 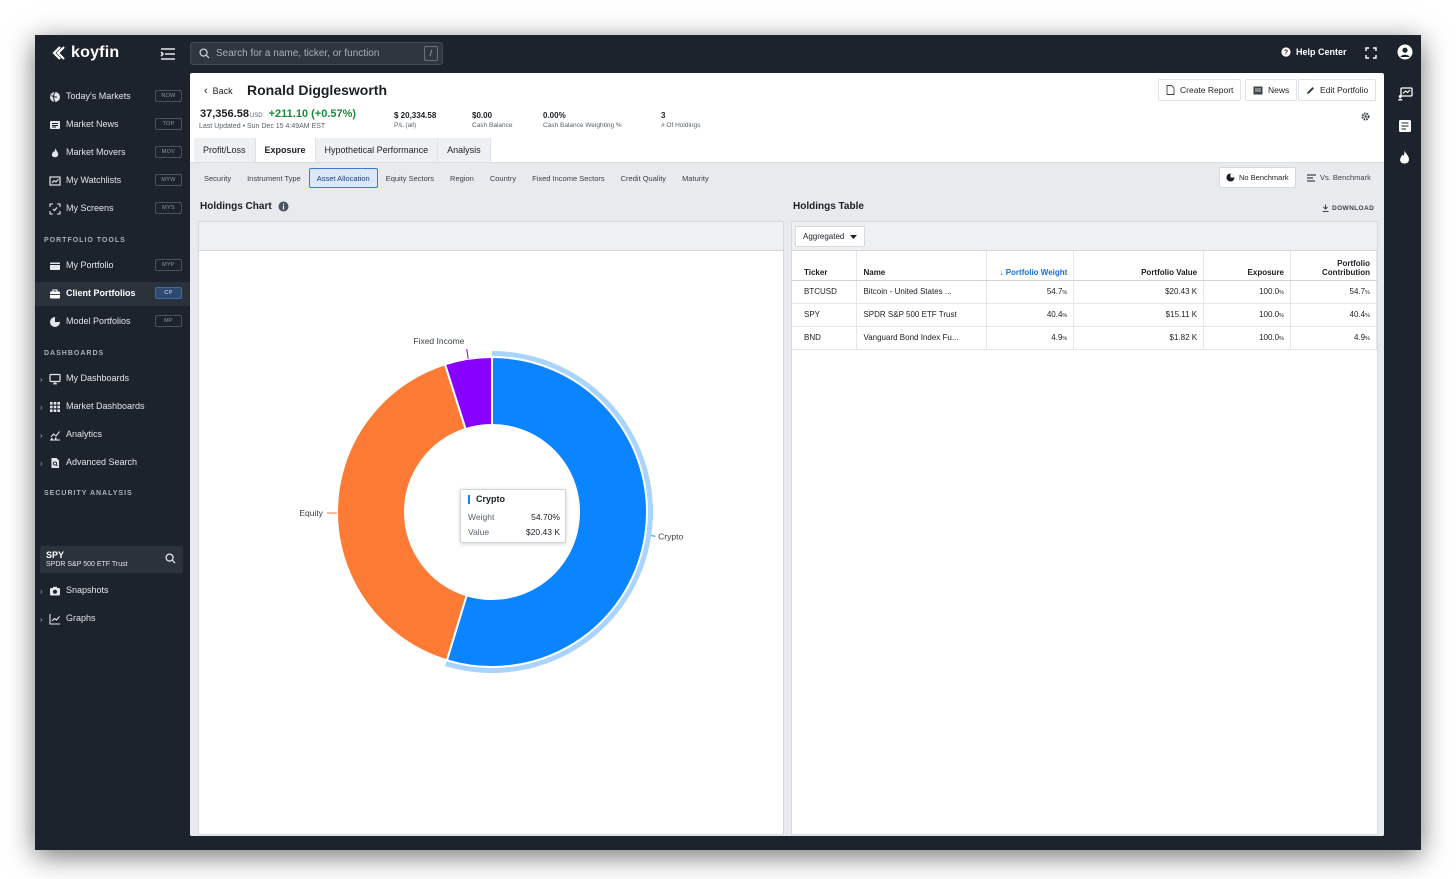 I want to click on no-benchmark-button: No Benchmark, so click(x=1257, y=177).